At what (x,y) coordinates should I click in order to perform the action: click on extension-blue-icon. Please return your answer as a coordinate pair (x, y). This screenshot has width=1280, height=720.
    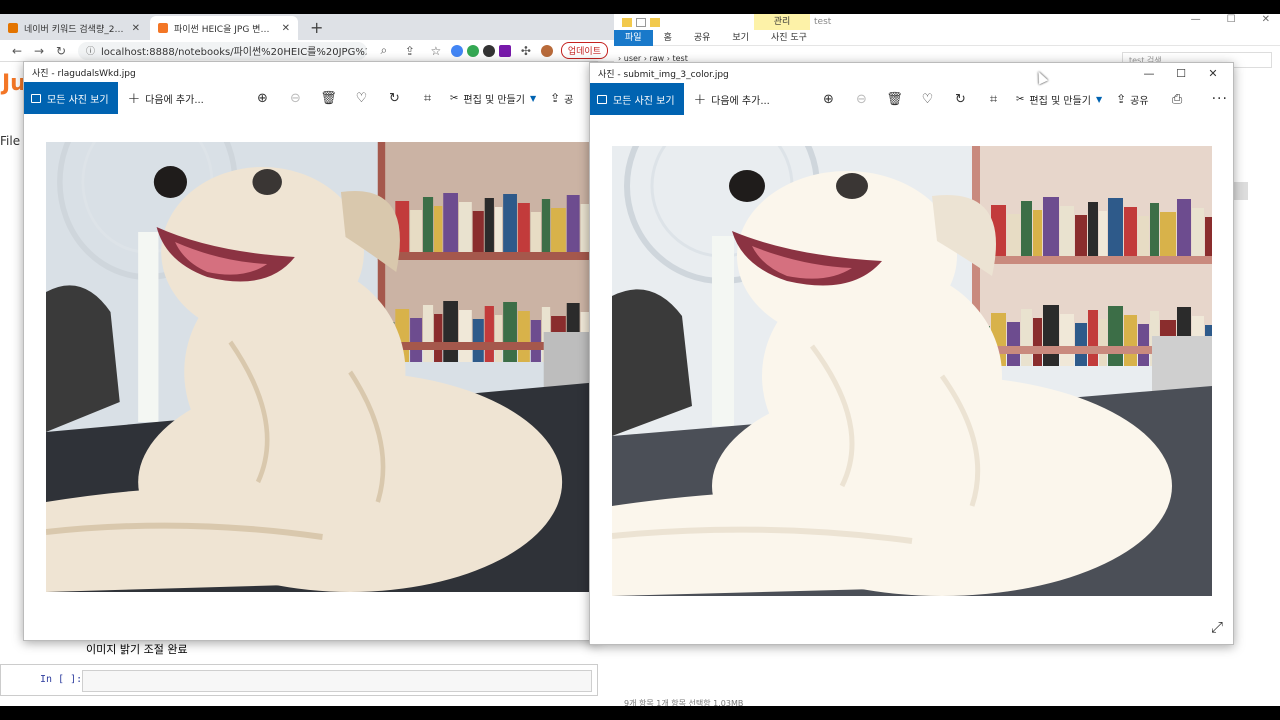
    Looking at the image, I should click on (456, 50).